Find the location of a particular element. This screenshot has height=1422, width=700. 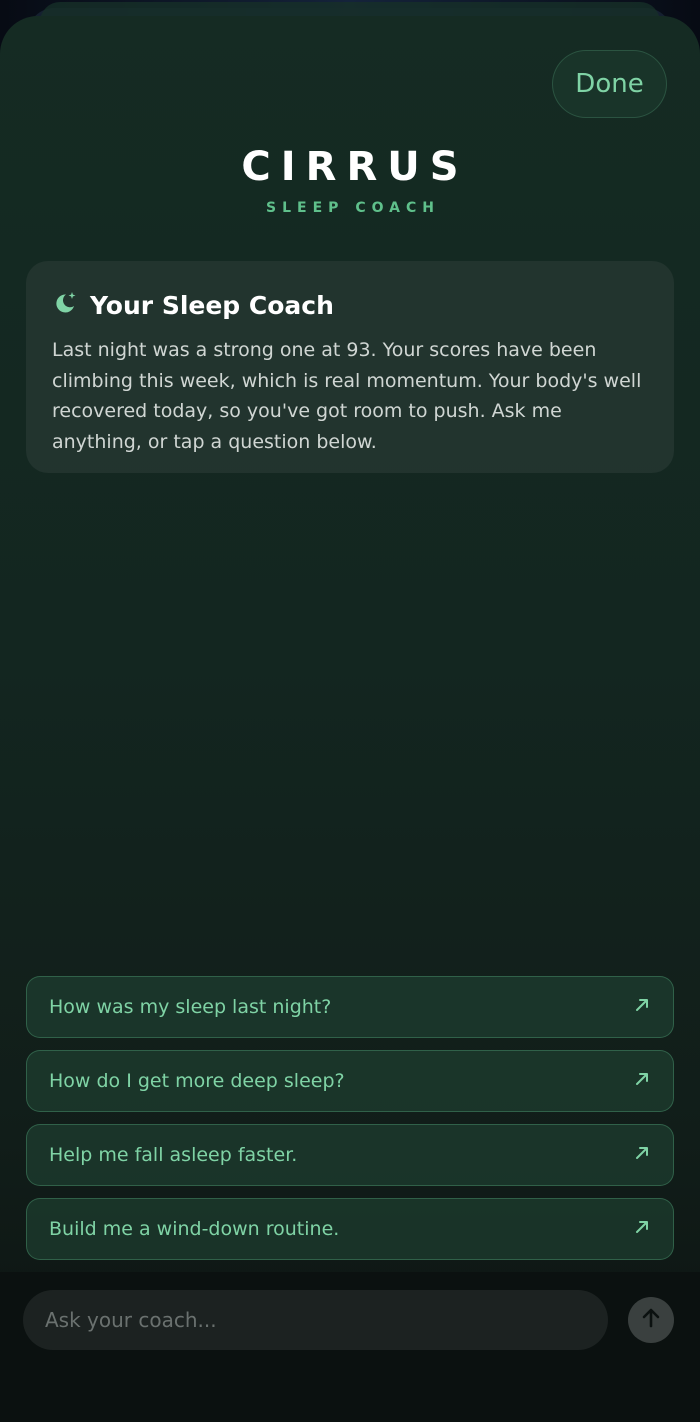

coach-card-header: Your Sleep Coach is located at coordinates (350, 305).